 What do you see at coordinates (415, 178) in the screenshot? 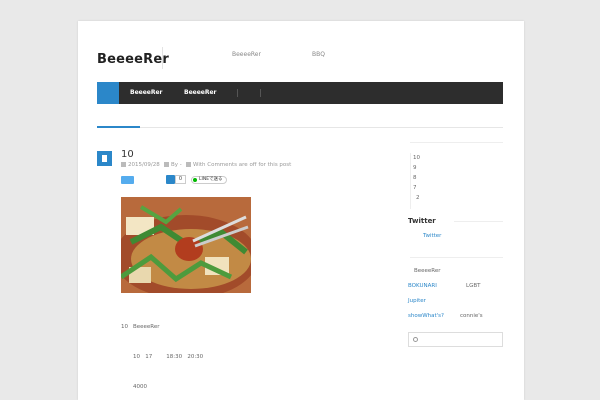
I see `sidebar-list-item: 8` at bounding box center [415, 178].